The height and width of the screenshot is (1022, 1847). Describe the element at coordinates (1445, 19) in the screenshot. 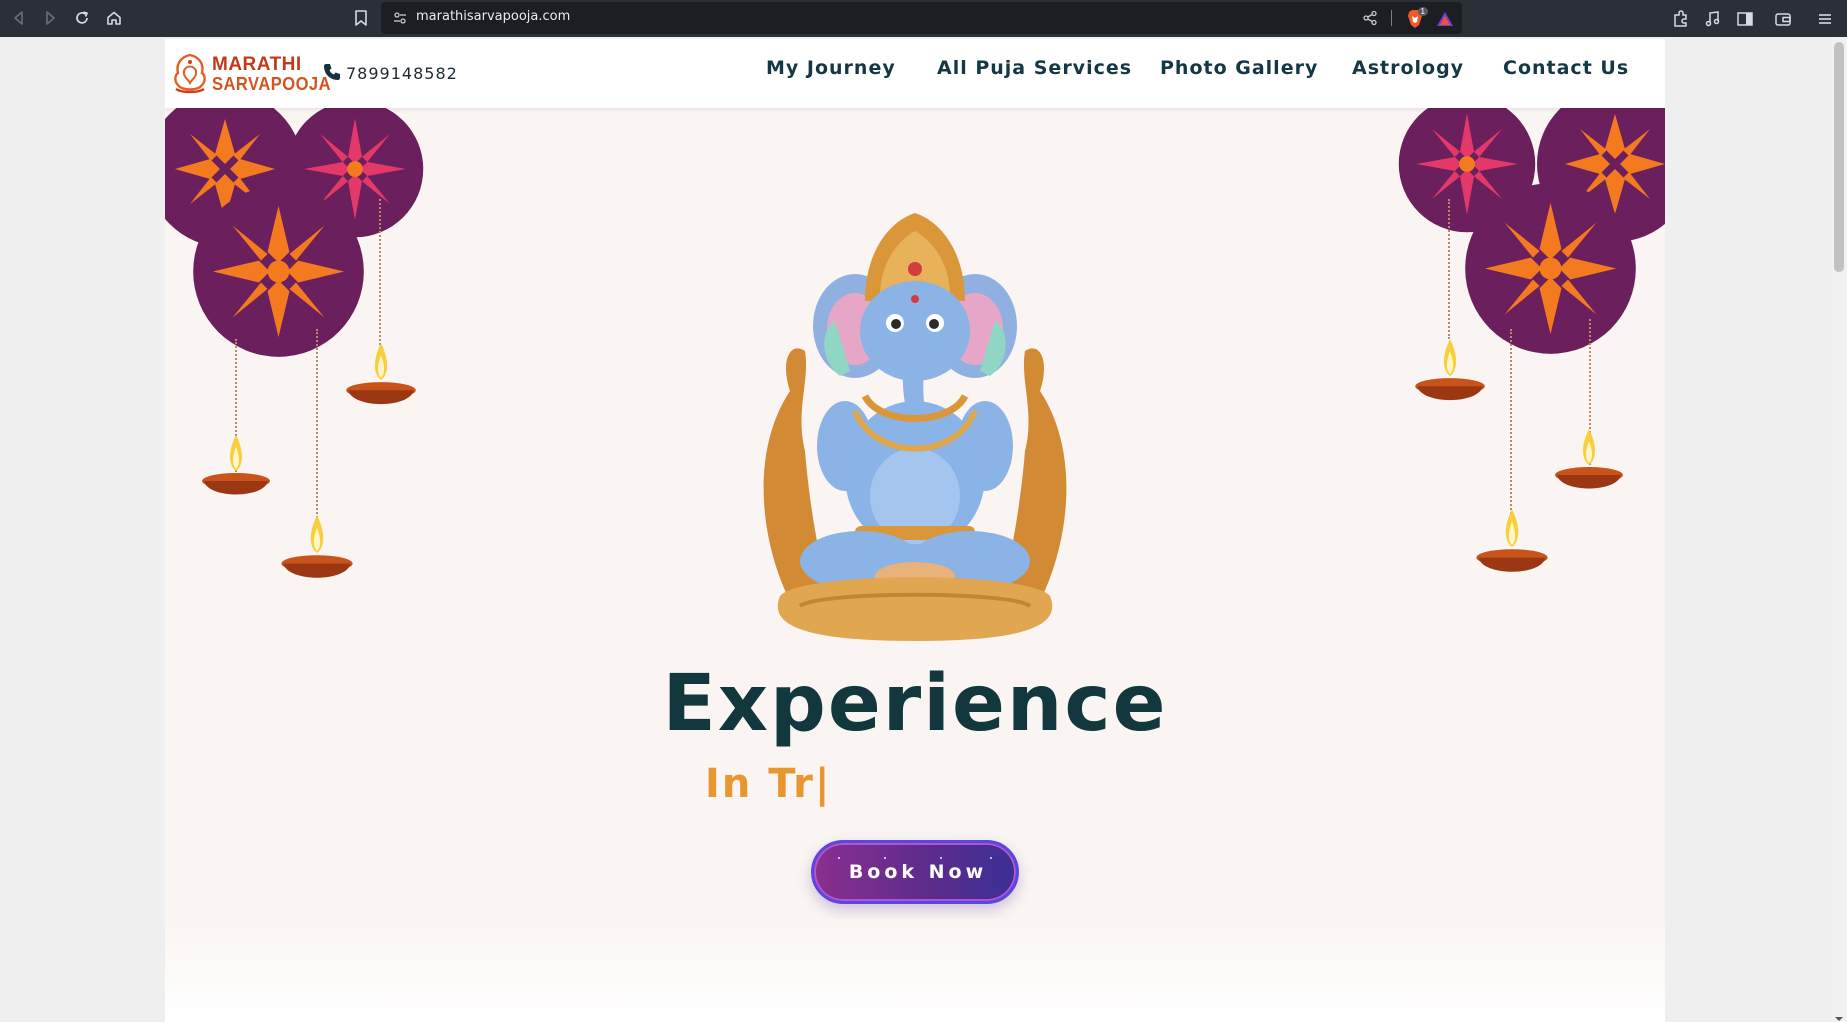

I see `rewards-icon` at that location.